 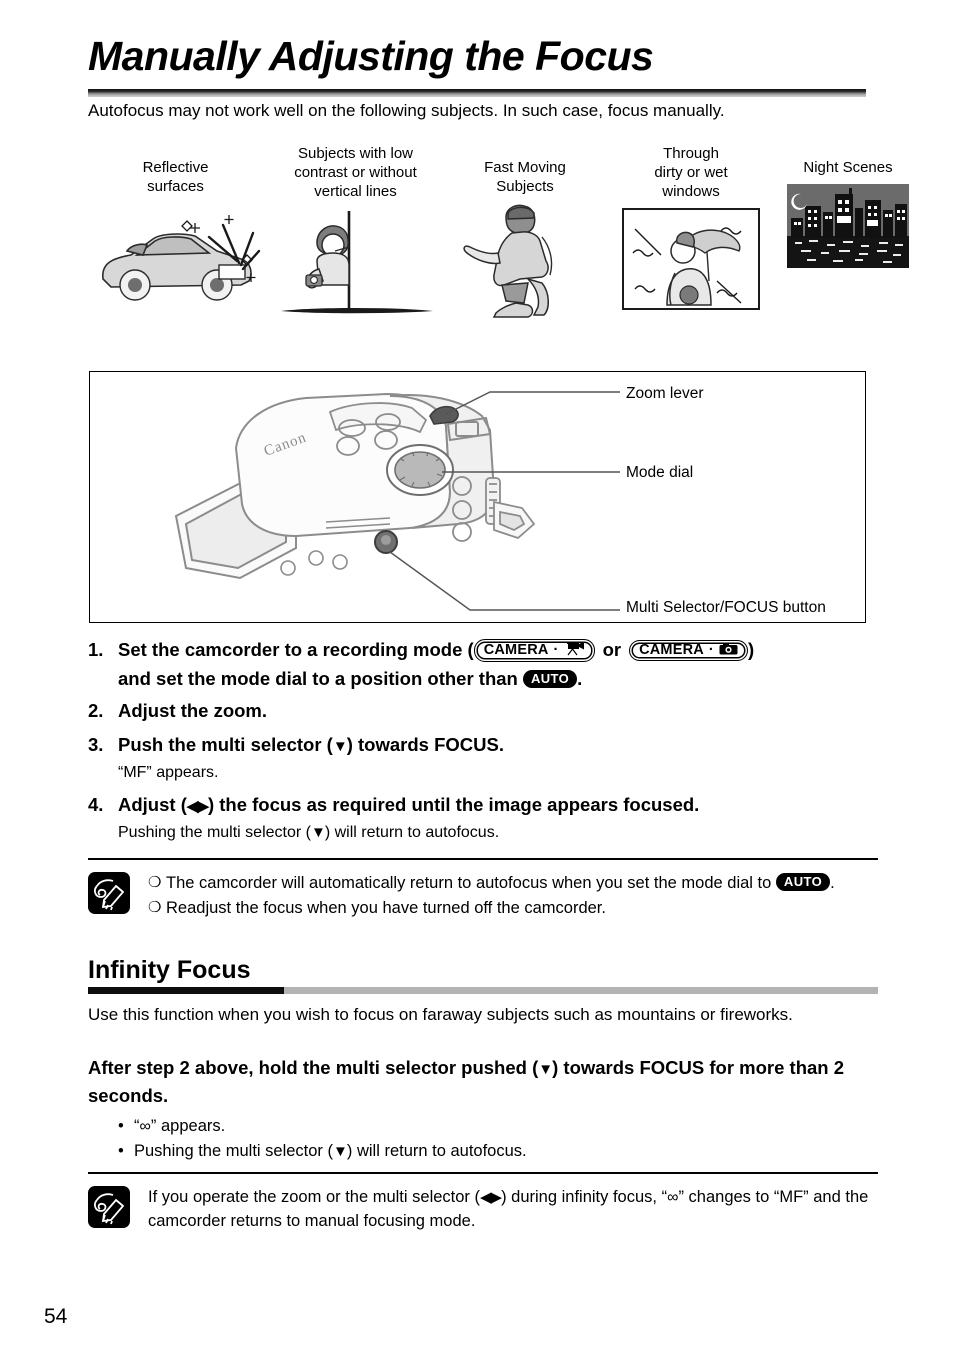 I want to click on callout-multi-selector: Multi Selector/FOCUS button, so click(x=726, y=607).